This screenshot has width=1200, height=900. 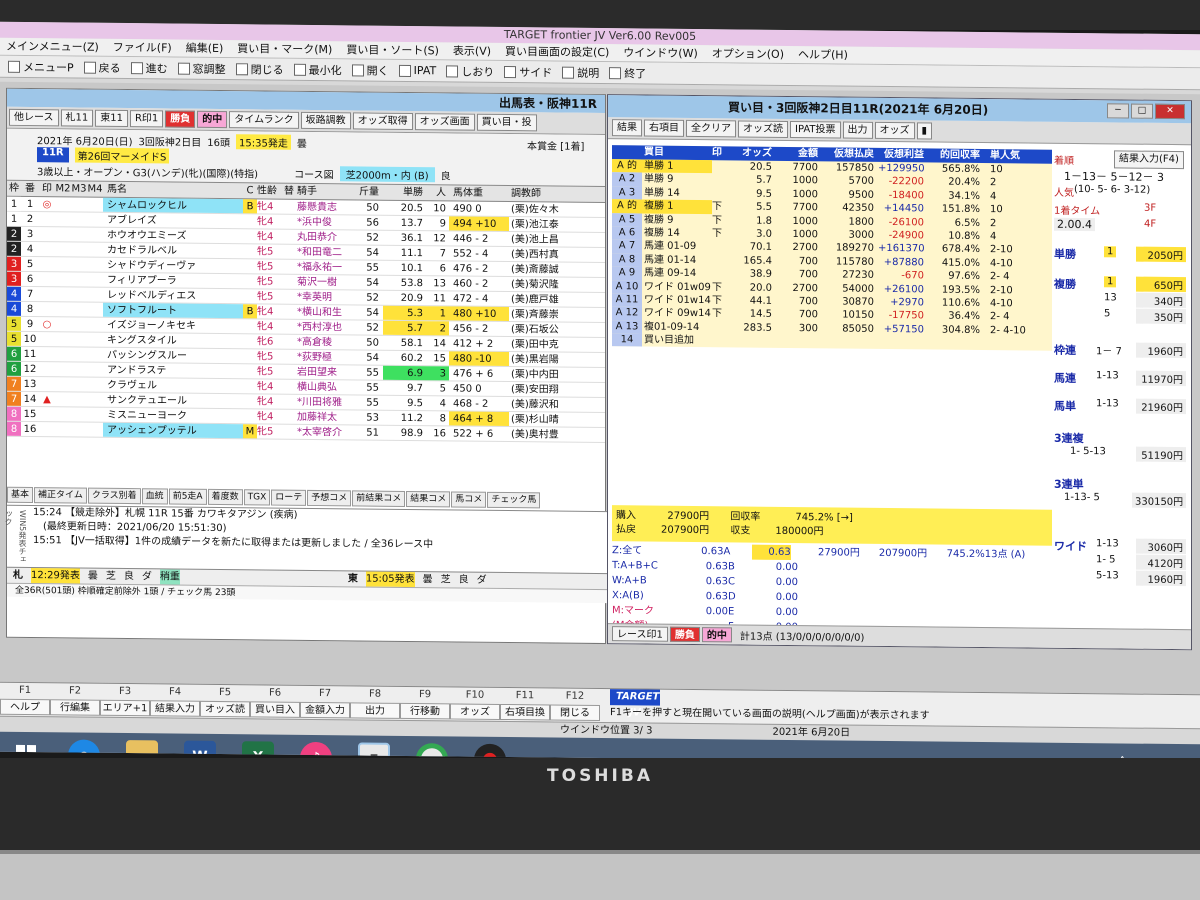 I want to click on toolbar-back-arrow: 戻る, so click(x=102, y=67).